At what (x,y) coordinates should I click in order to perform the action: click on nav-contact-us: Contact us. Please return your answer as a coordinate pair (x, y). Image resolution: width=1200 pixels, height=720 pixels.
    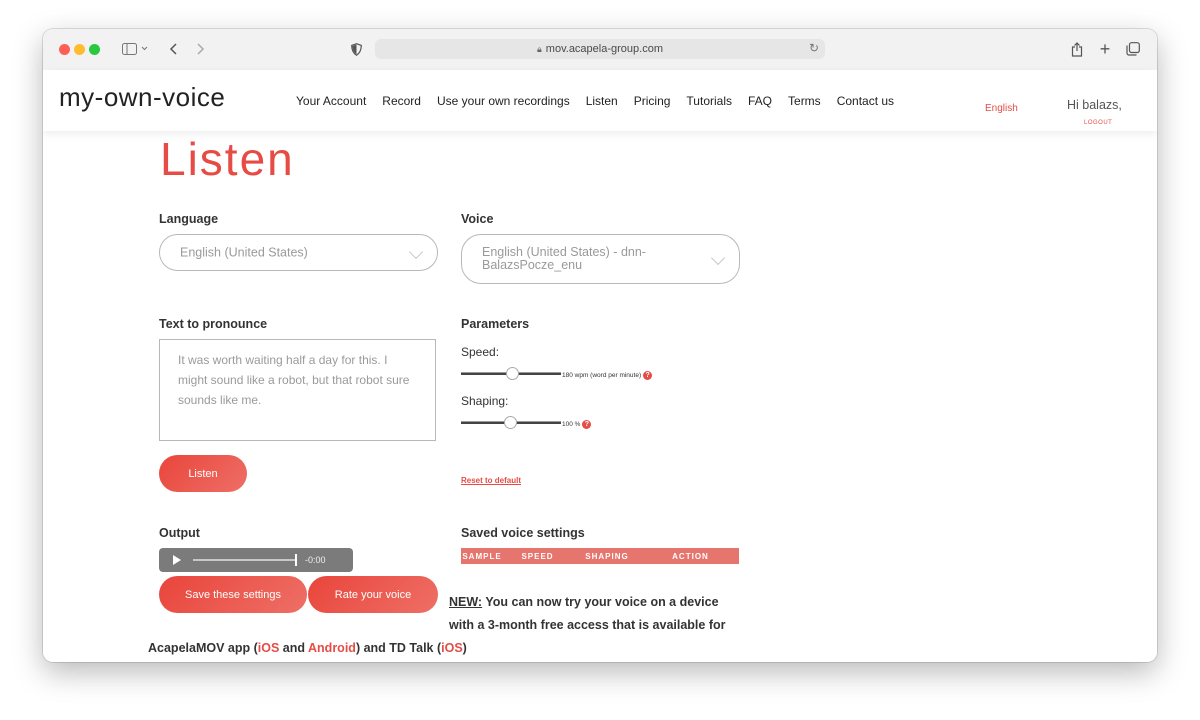
    Looking at the image, I should click on (865, 101).